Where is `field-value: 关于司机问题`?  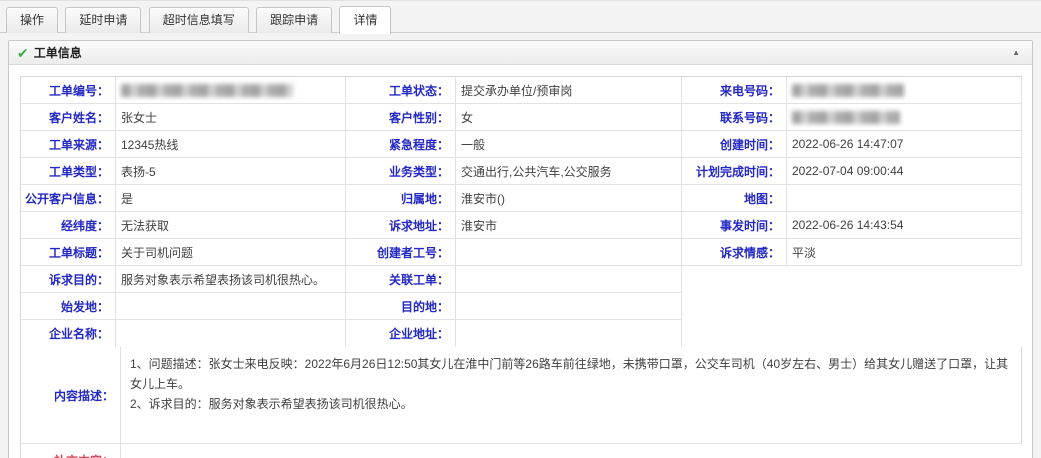
field-value: 关于司机问题 is located at coordinates (231, 252).